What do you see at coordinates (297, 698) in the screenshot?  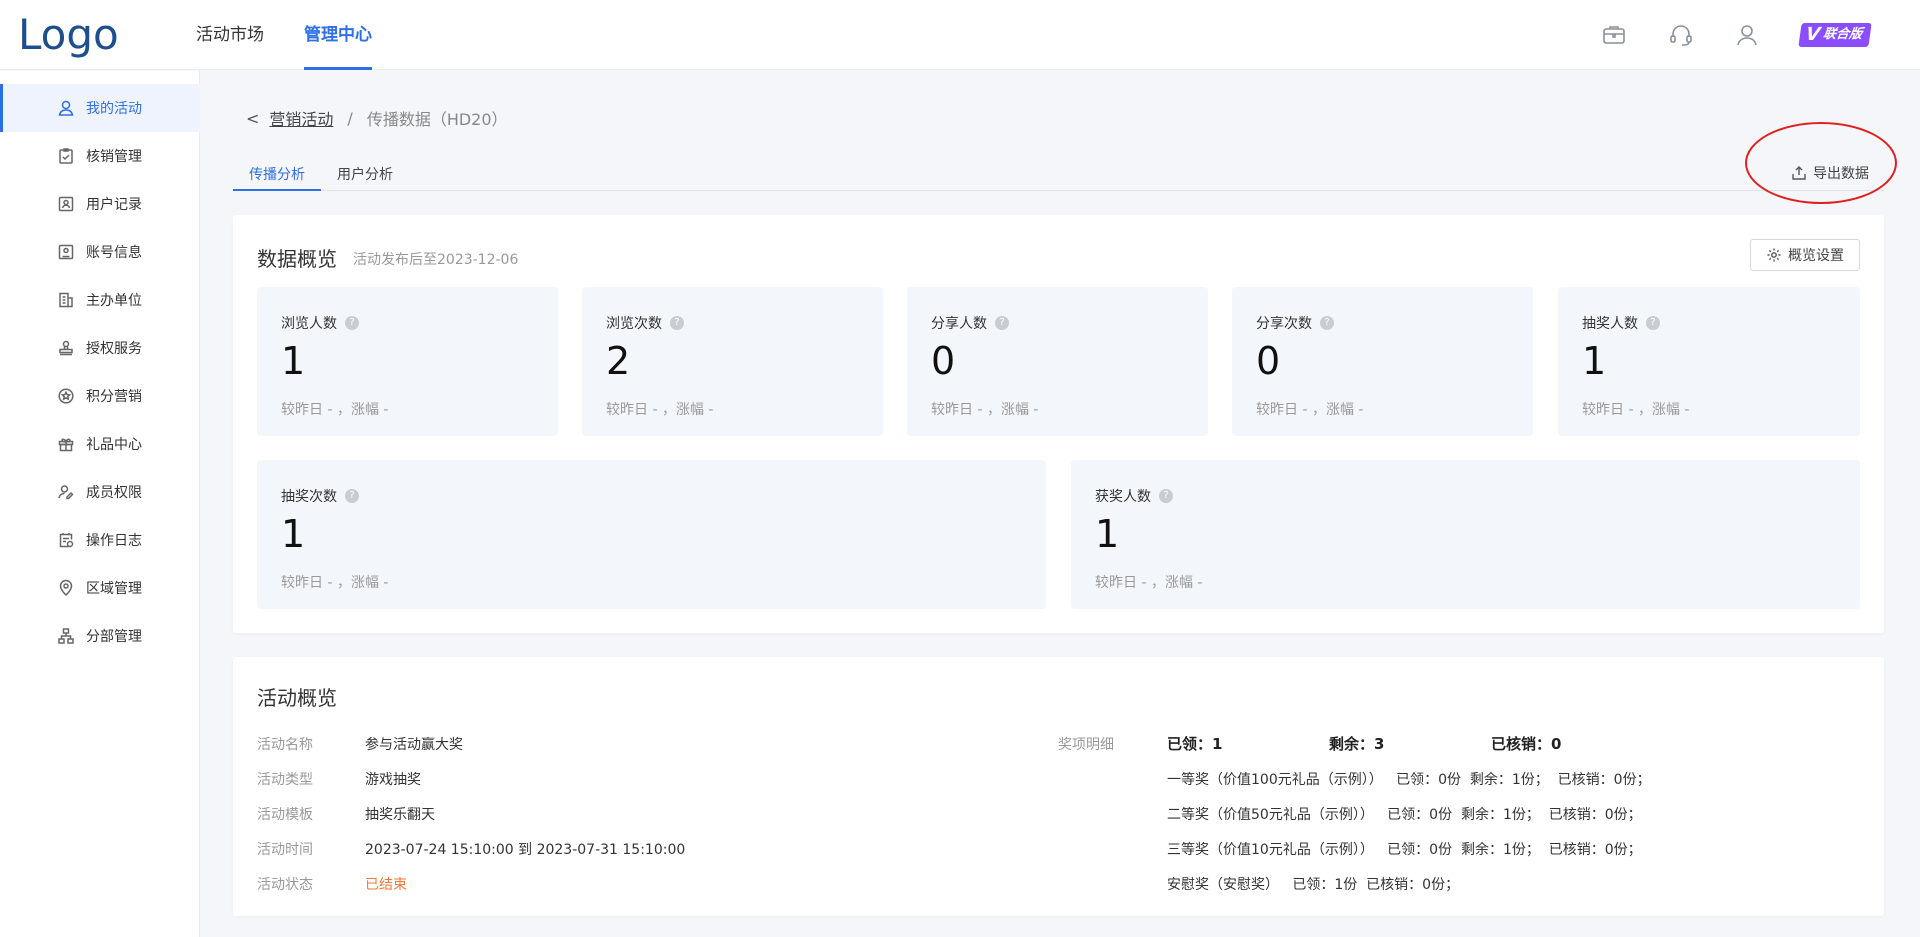 I see `activity-overview-title: 活动概览` at bounding box center [297, 698].